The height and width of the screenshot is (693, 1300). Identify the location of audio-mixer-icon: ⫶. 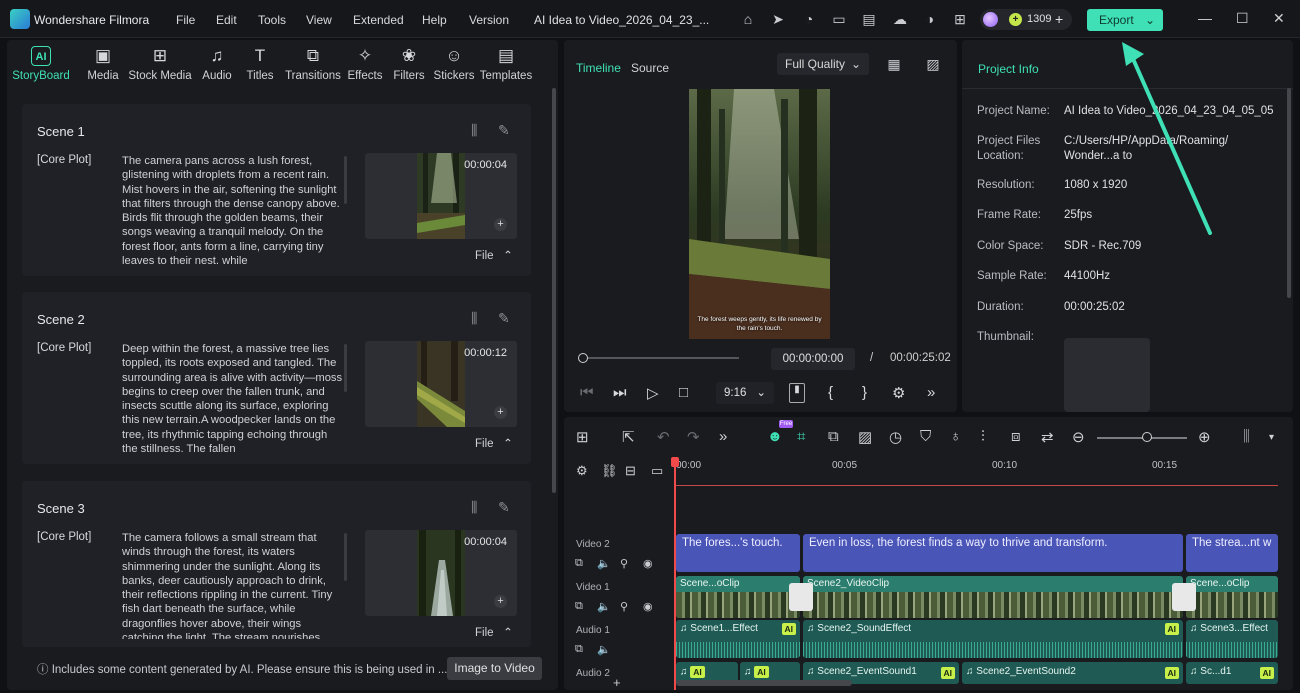
(983, 436).